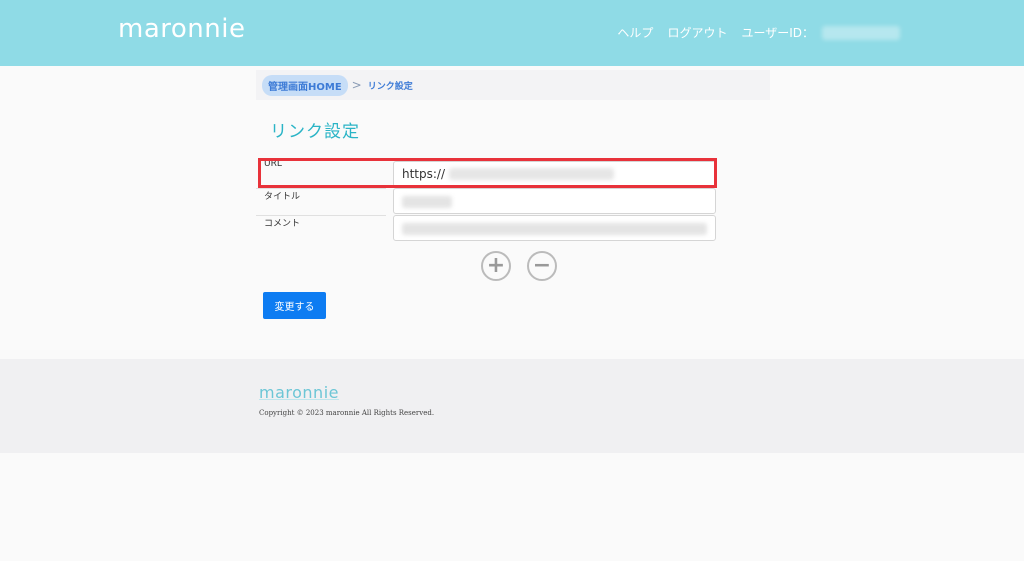  I want to click on comment-row: コメント, so click(487, 229).